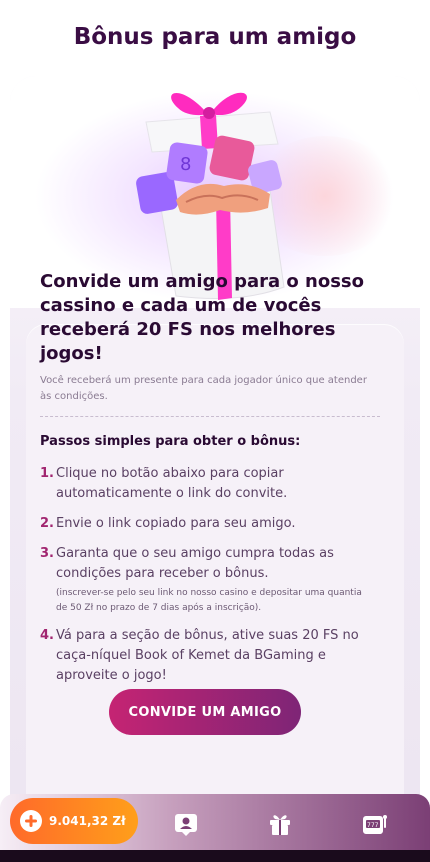 Image resolution: width=430 pixels, height=862 pixels. Describe the element at coordinates (47, 553) in the screenshot. I see `step-number: 3.` at that location.